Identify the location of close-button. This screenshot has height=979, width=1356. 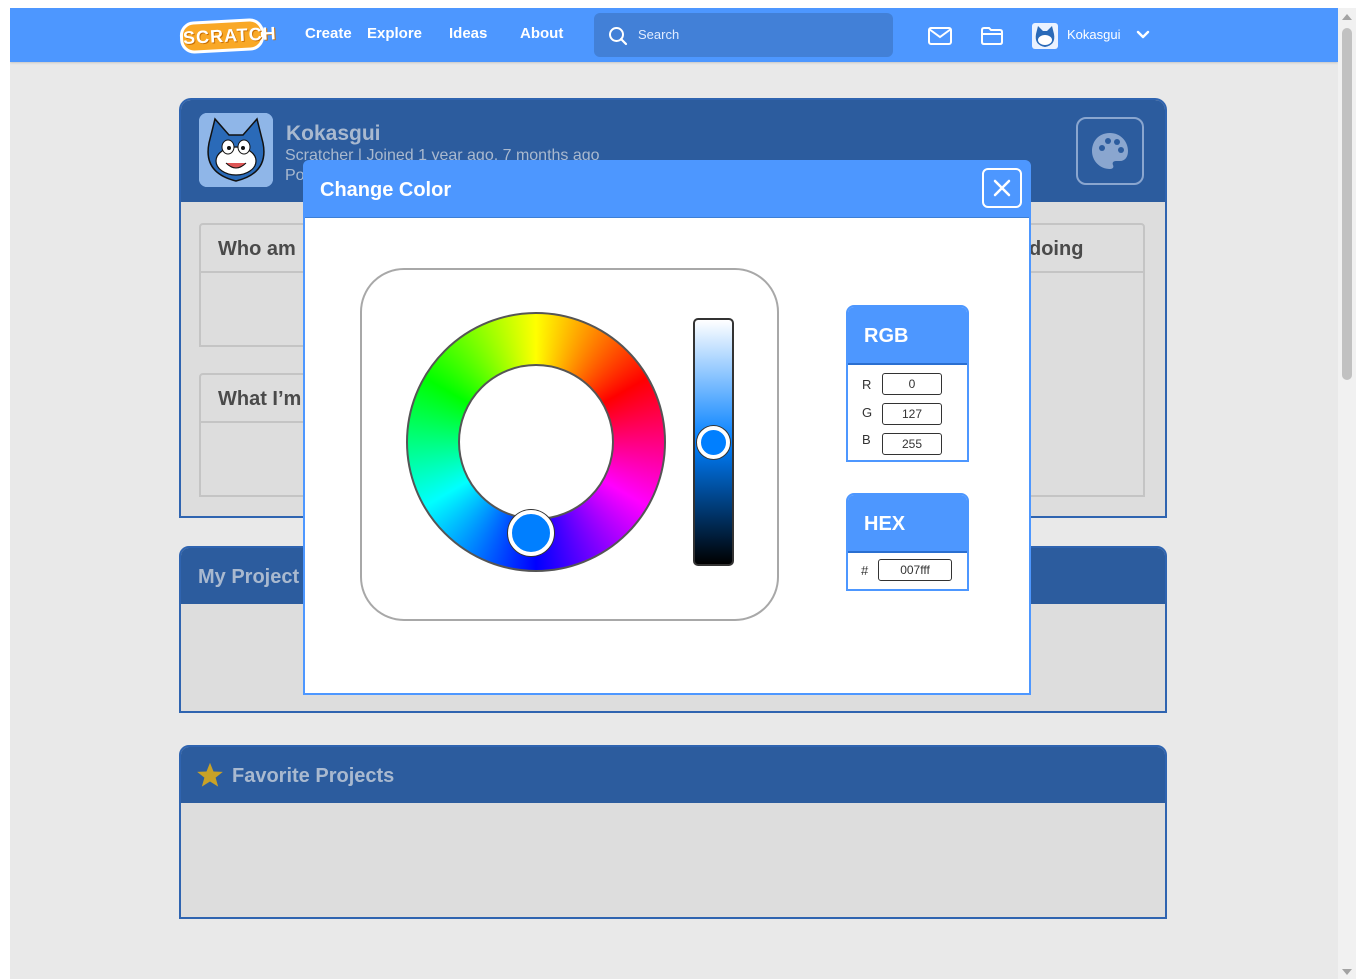
(1002, 188).